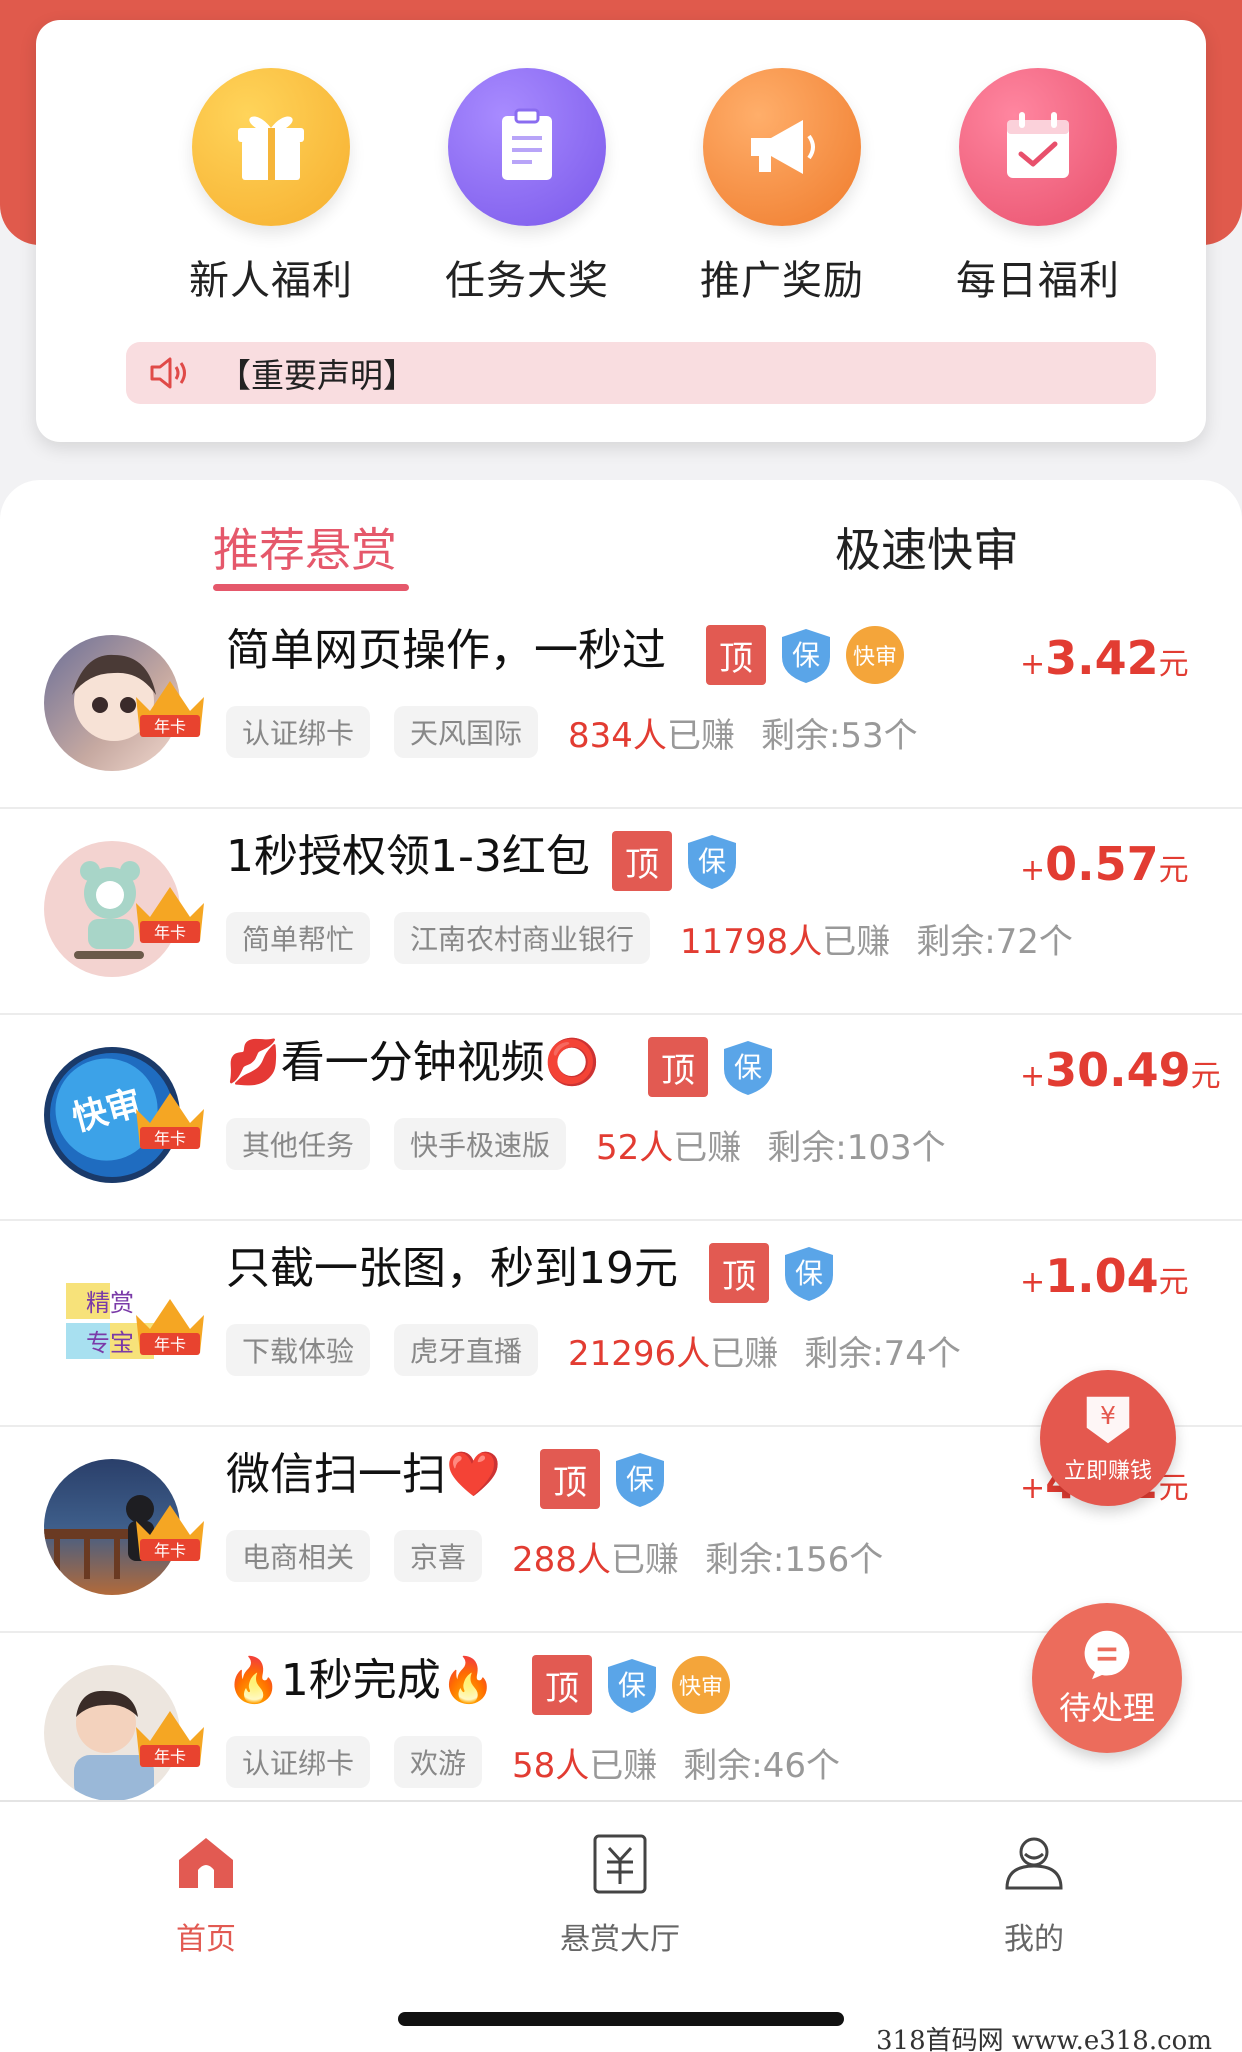 This screenshot has height=2052, width=1242. I want to click on profile-icon, so click(1034, 1863).